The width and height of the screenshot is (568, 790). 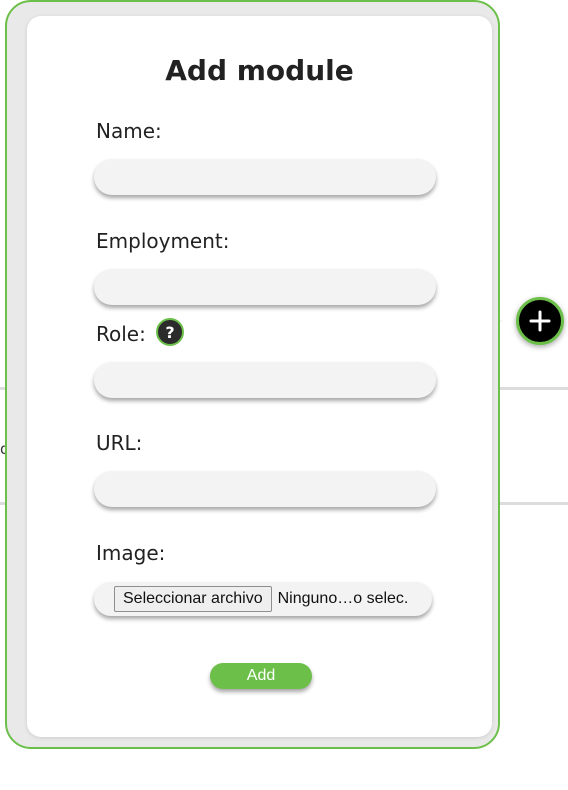 I want to click on role-input, so click(x=265, y=380).